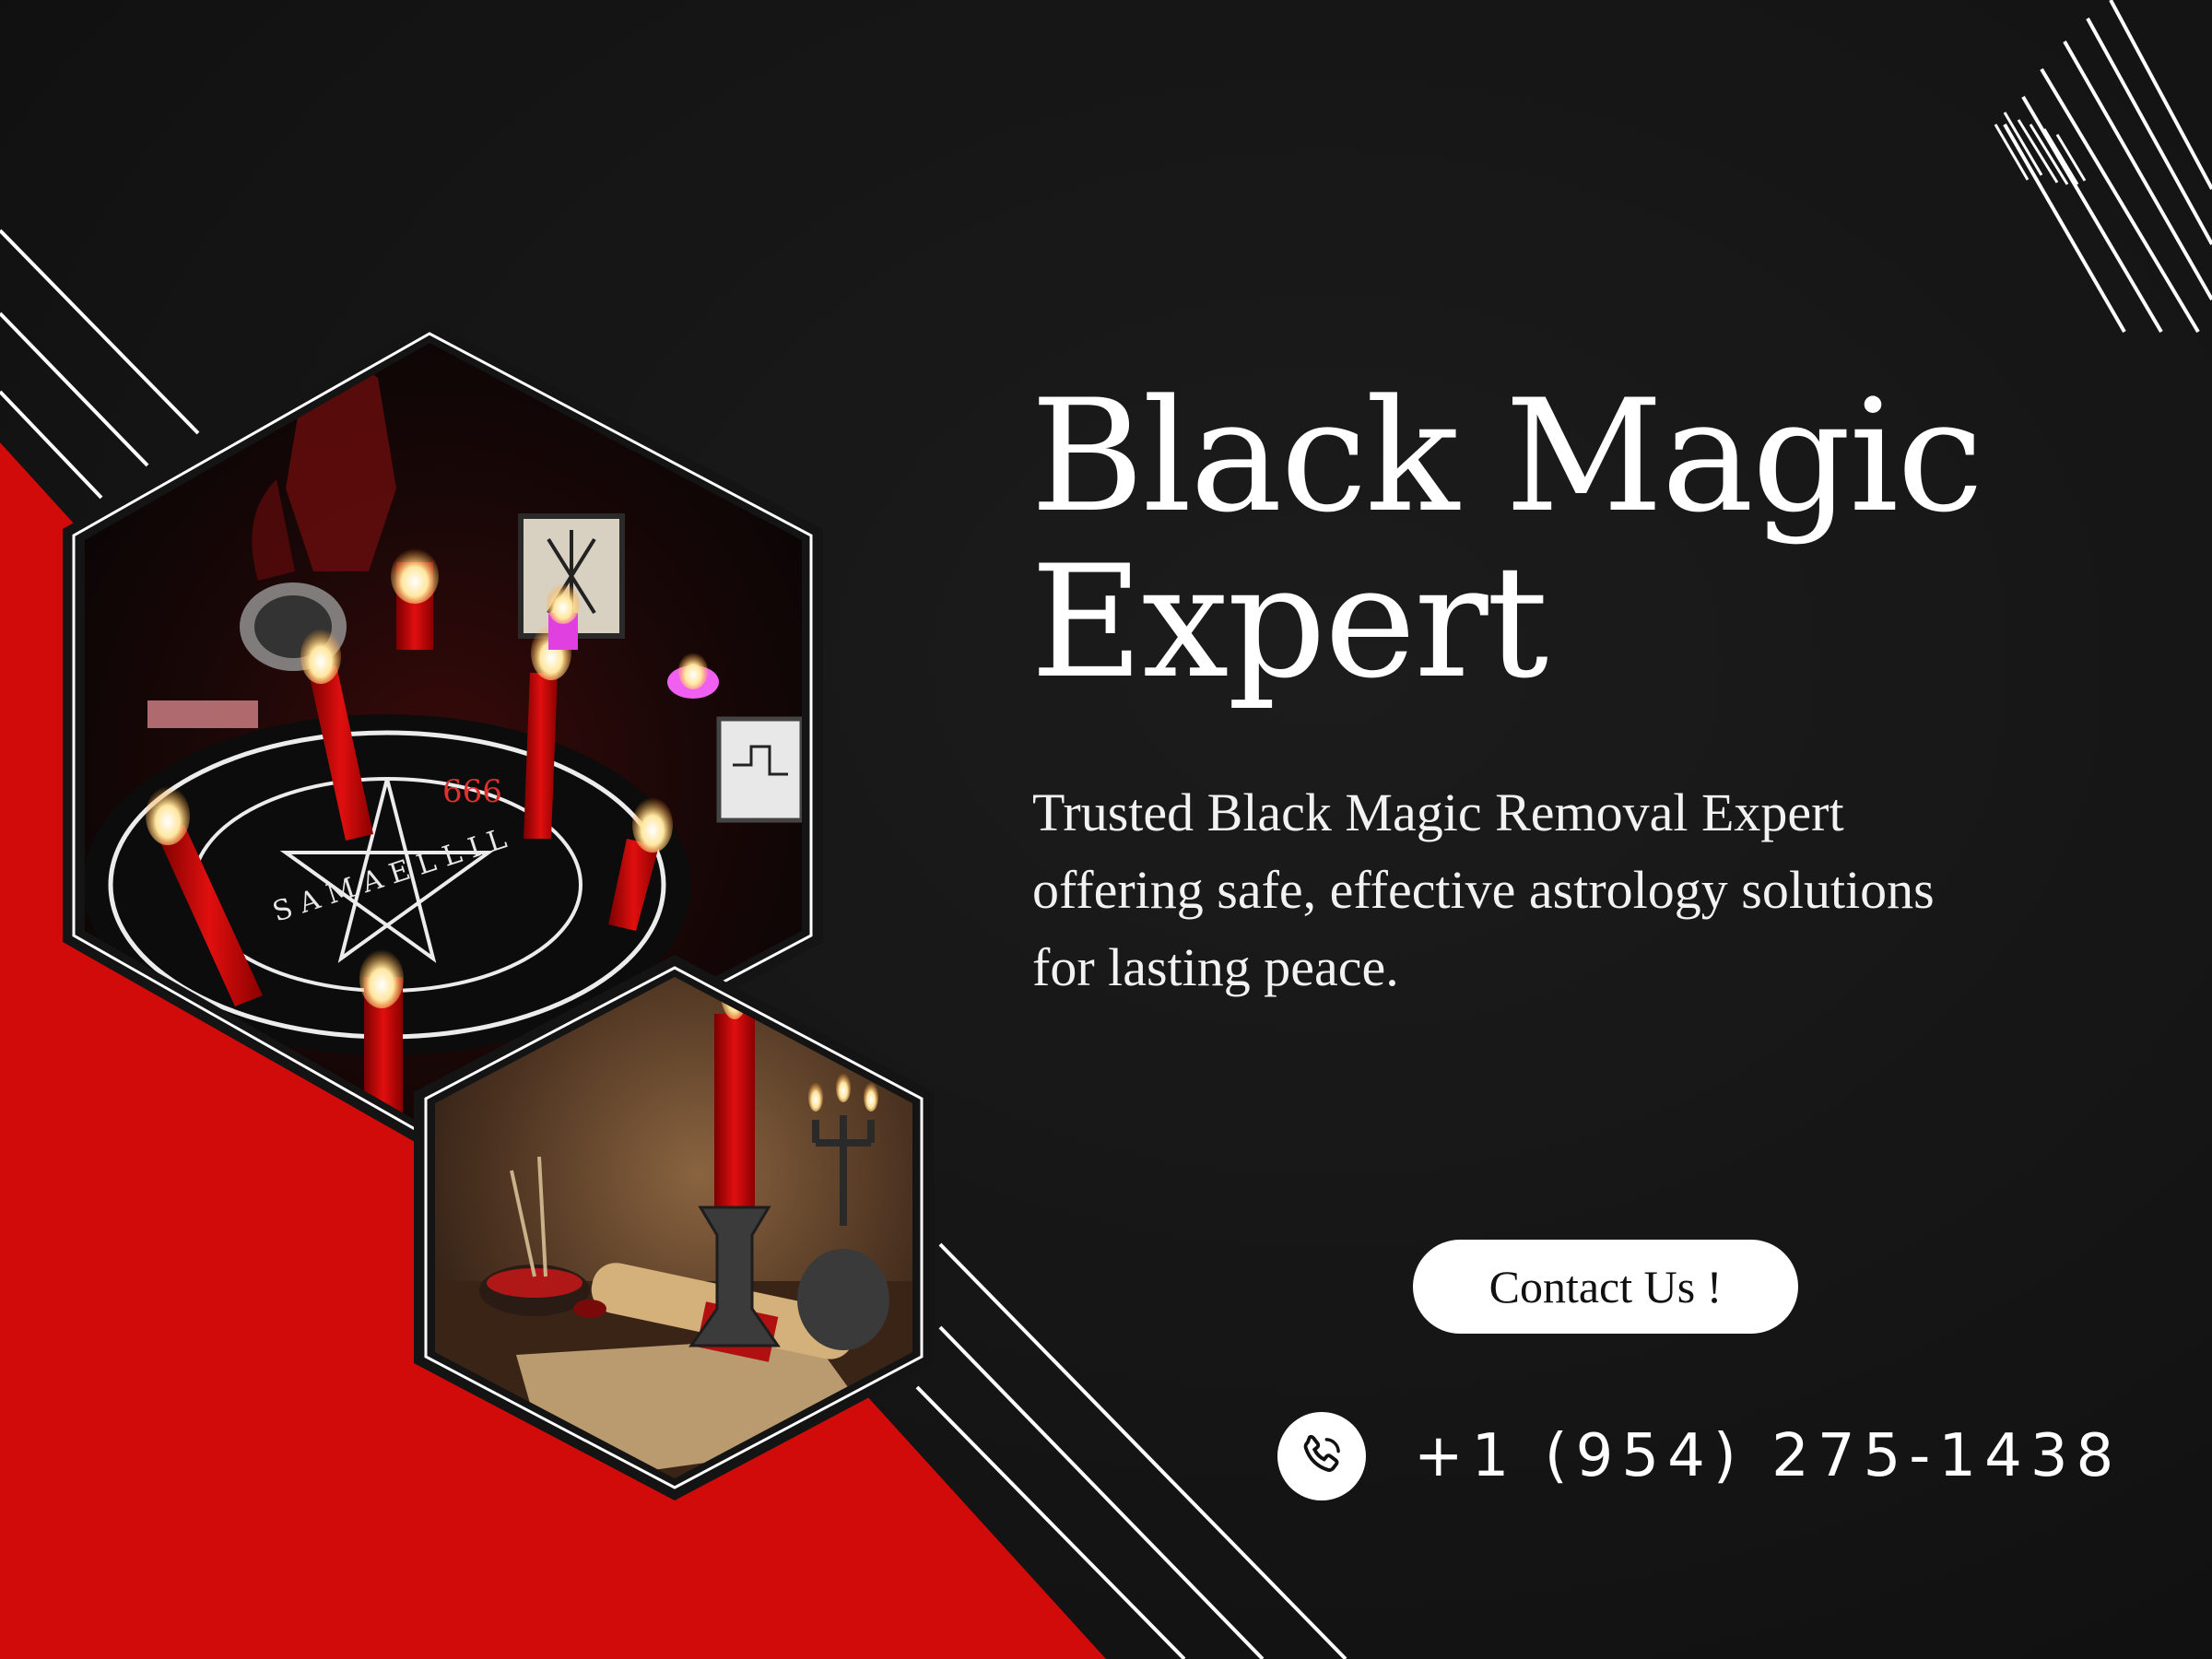 The height and width of the screenshot is (1659, 2212). Describe the element at coordinates (1289, 622) in the screenshot. I see `title-line-2: Expert` at that location.